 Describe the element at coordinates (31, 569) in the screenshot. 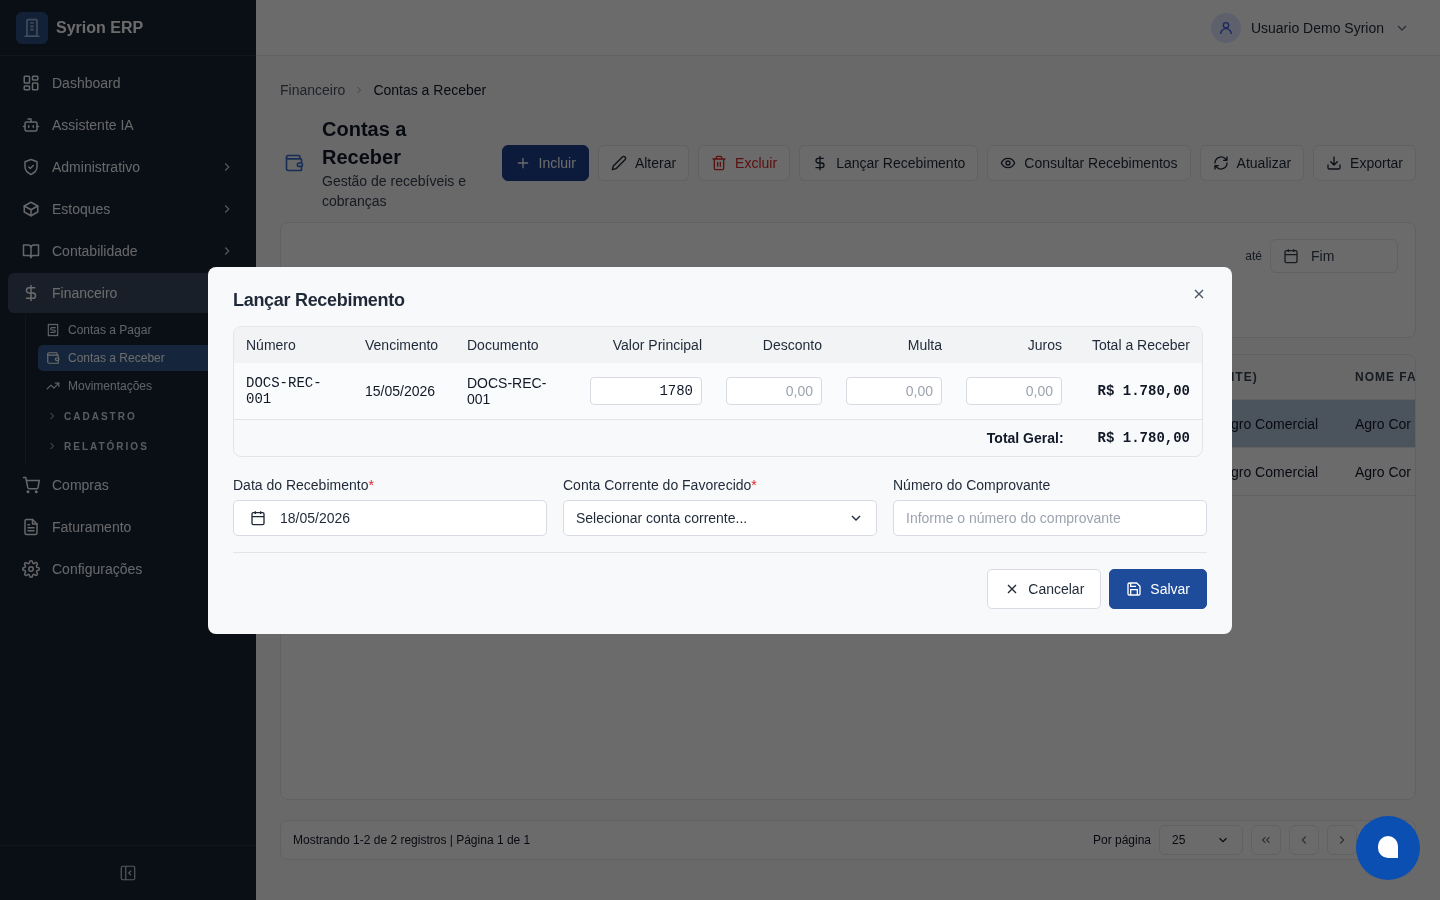

I see `settings-icon` at that location.